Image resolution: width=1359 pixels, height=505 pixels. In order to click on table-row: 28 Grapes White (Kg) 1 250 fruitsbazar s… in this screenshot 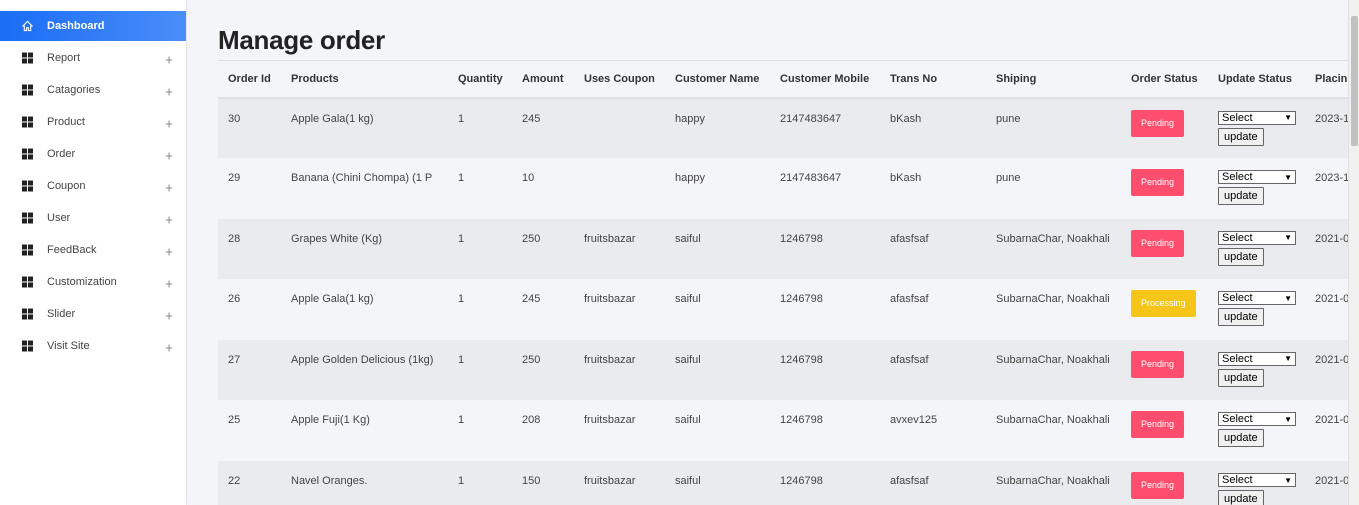, I will do `click(783, 249)`.